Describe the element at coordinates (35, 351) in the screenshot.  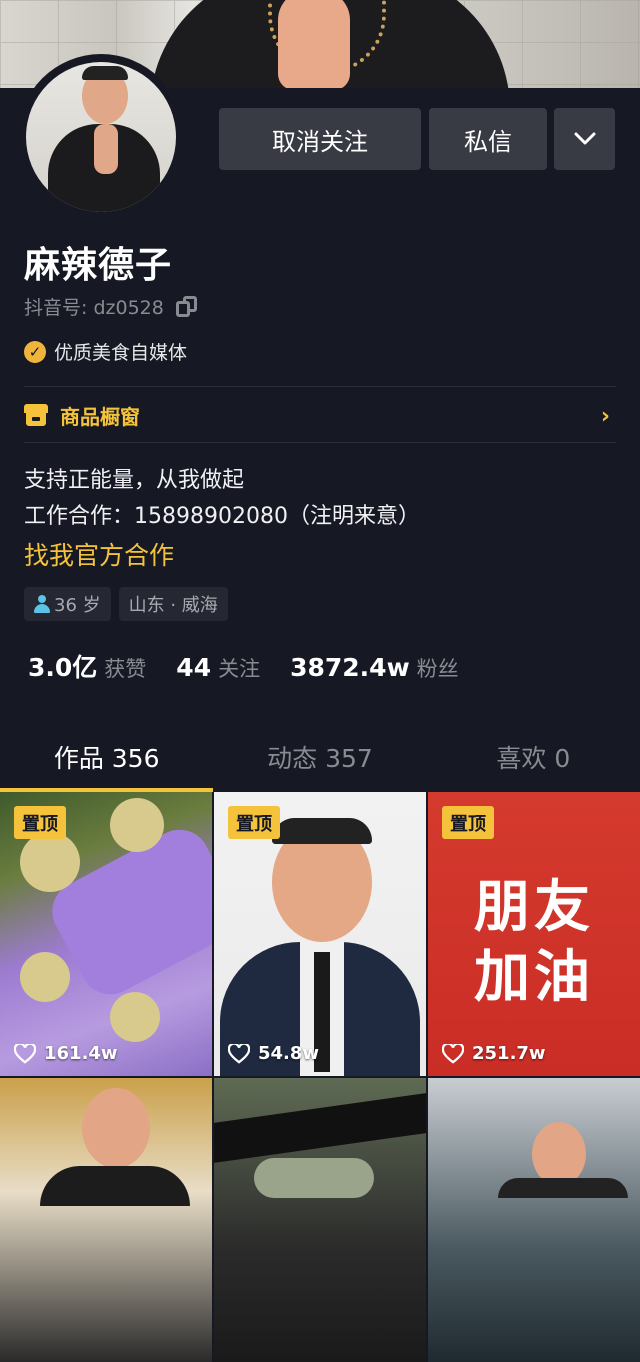
I see `verified-icon: ✓` at that location.